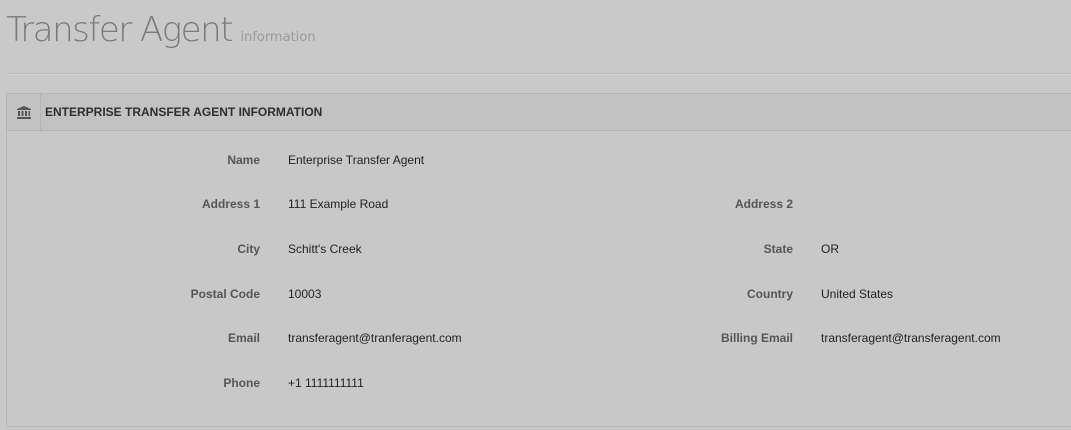 Image resolution: width=1071 pixels, height=430 pixels. Describe the element at coordinates (305, 294) in the screenshot. I see `postal-code-value: 10003` at that location.